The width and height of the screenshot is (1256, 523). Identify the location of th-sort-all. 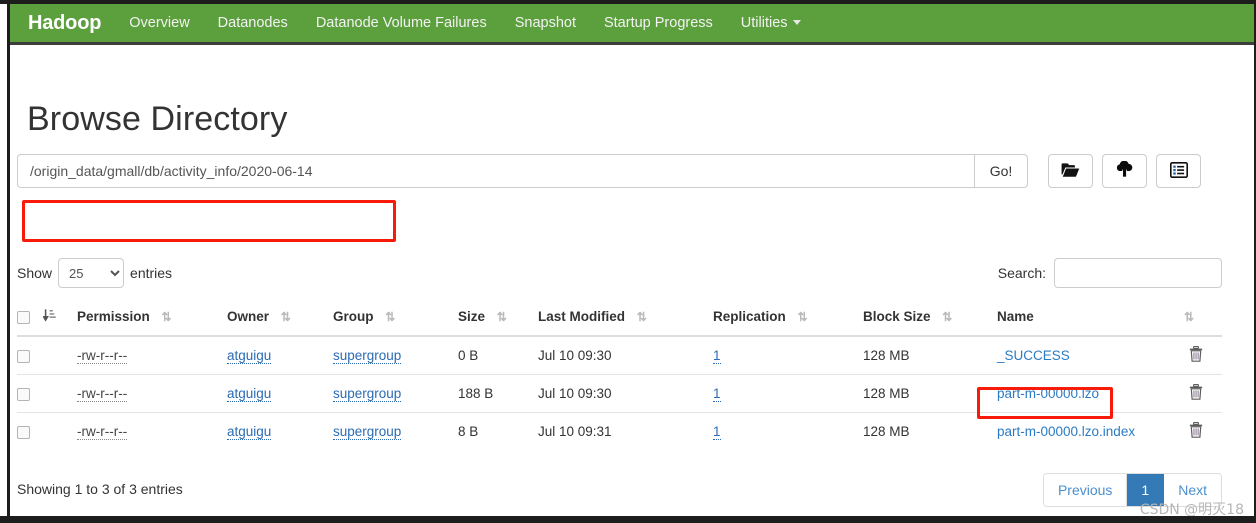
(59, 318).